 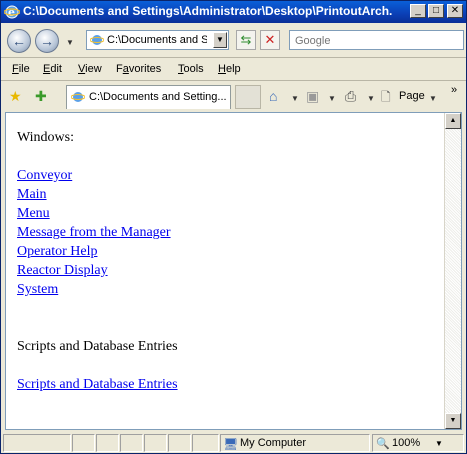 I want to click on back-arrow-icon: ←, so click(x=19, y=41).